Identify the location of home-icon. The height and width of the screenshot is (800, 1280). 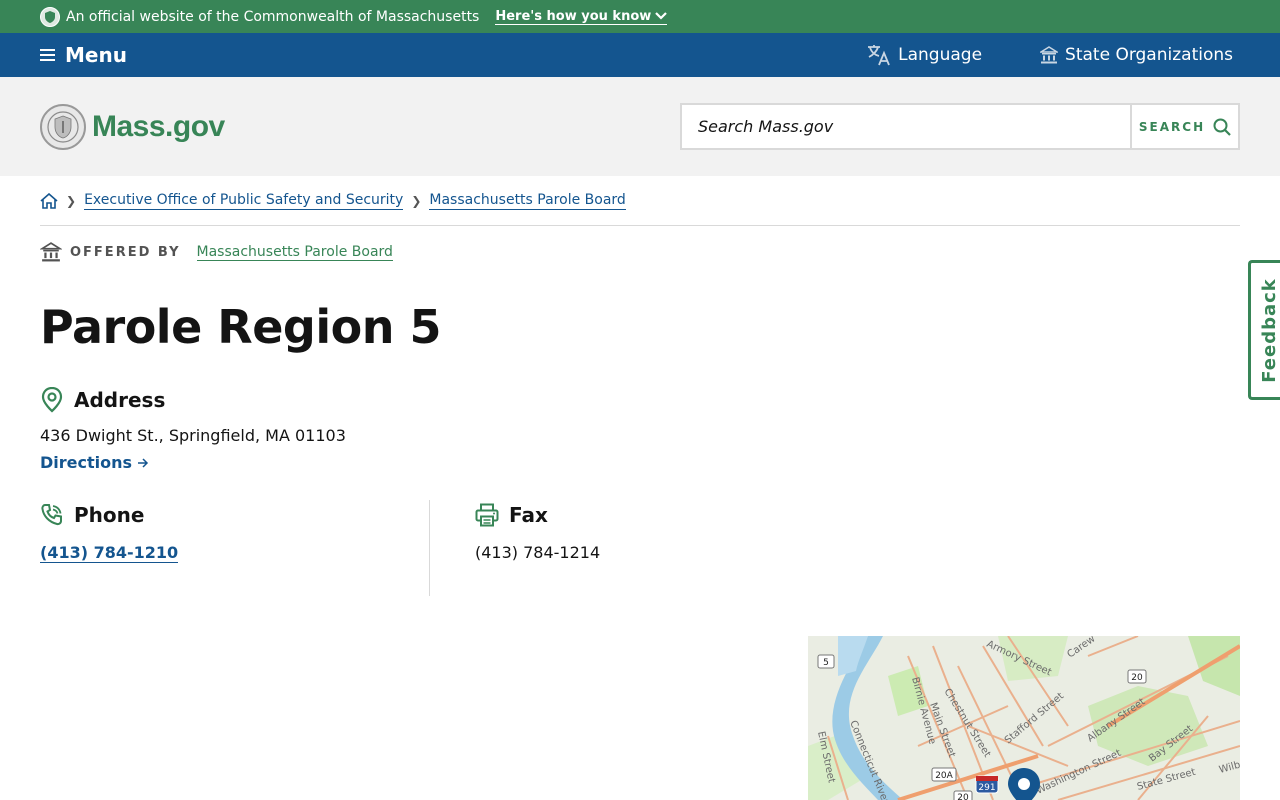
(49, 200).